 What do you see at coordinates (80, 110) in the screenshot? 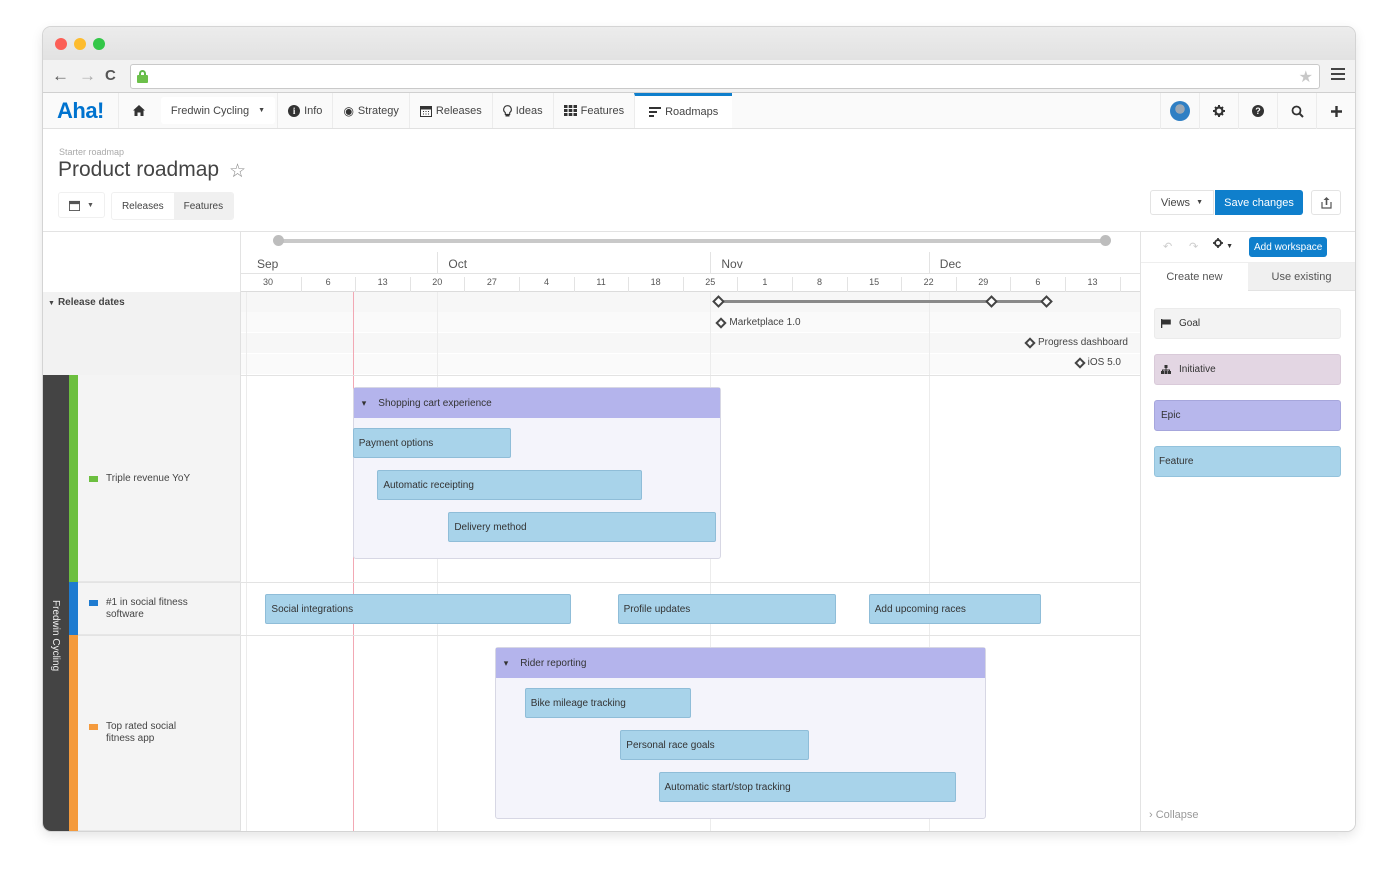
I see `aha-logo: Aha!` at bounding box center [80, 110].